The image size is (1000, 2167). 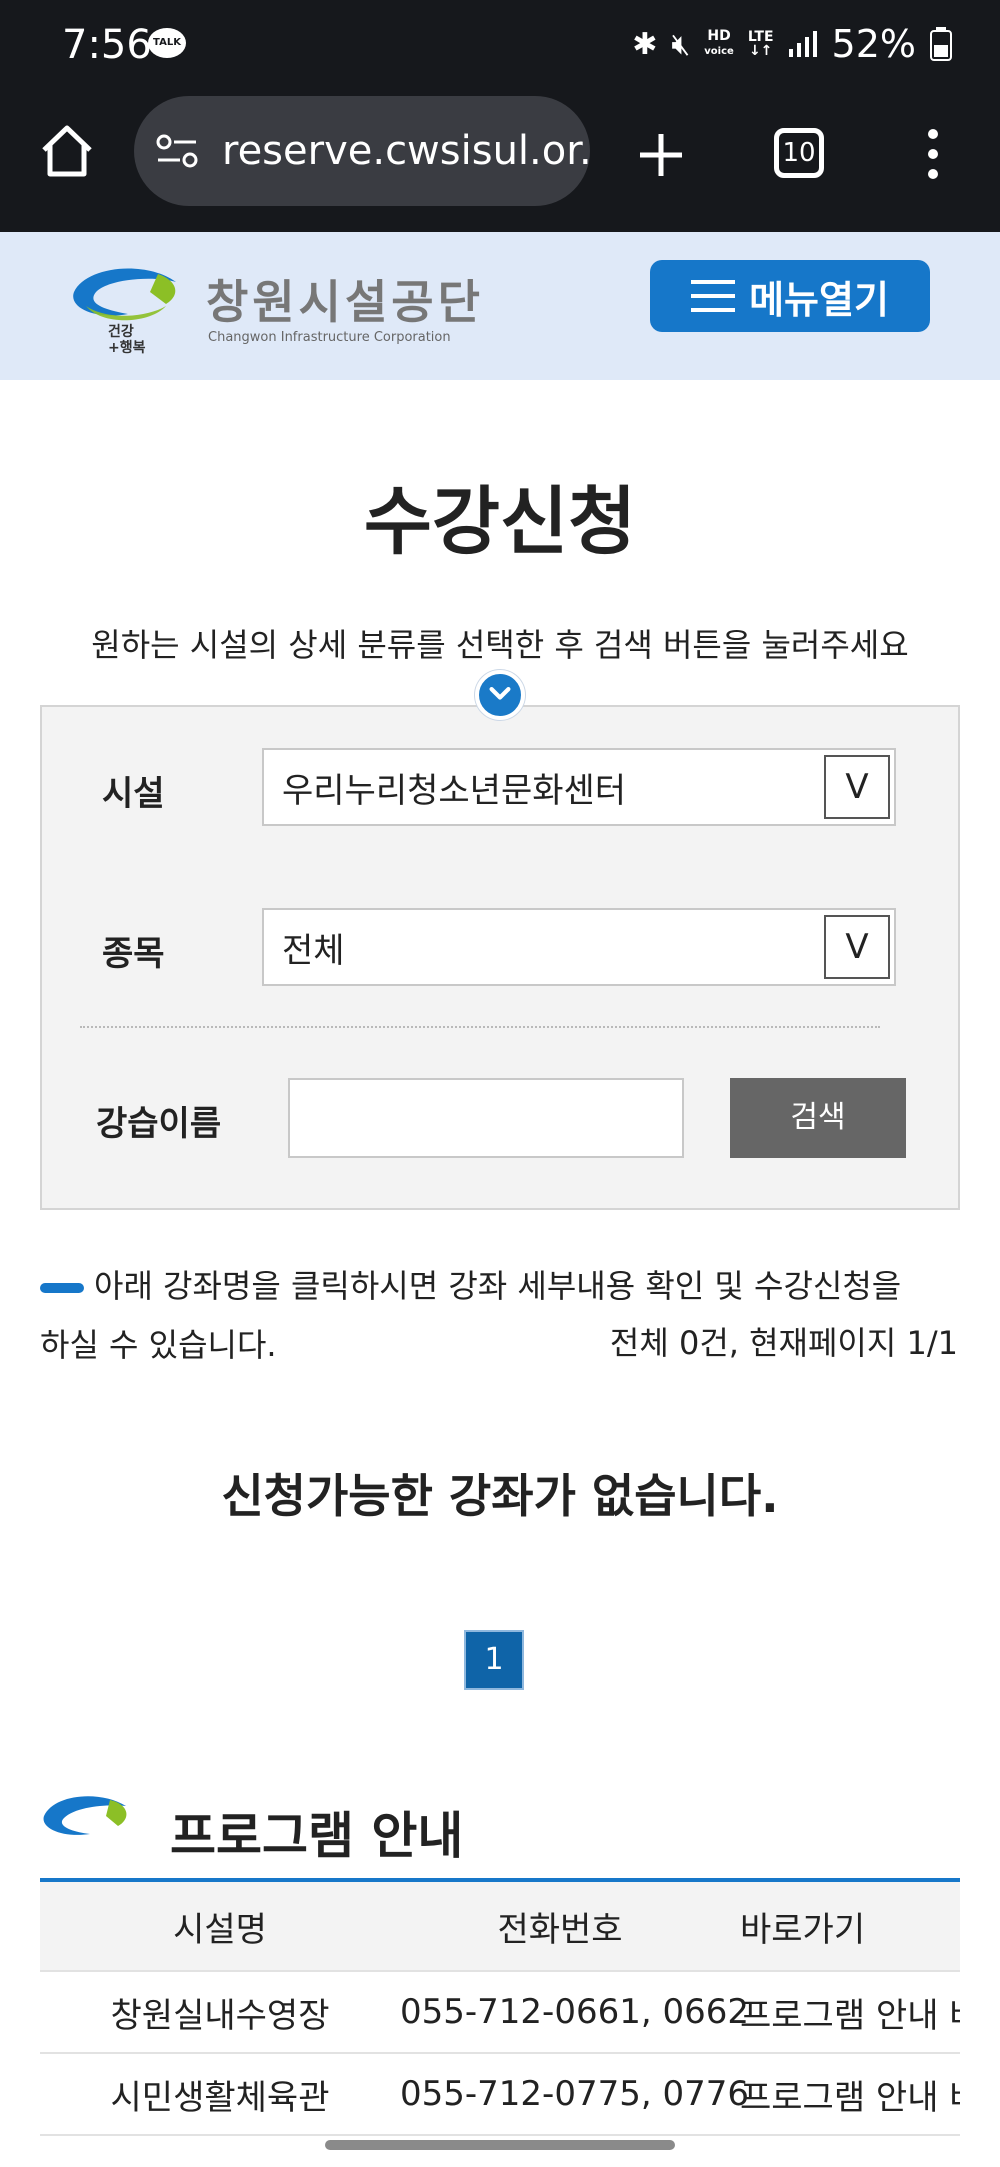 What do you see at coordinates (783, 1343) in the screenshot?
I see `result-count: 전체 0건, 현재페이지 1/1` at bounding box center [783, 1343].